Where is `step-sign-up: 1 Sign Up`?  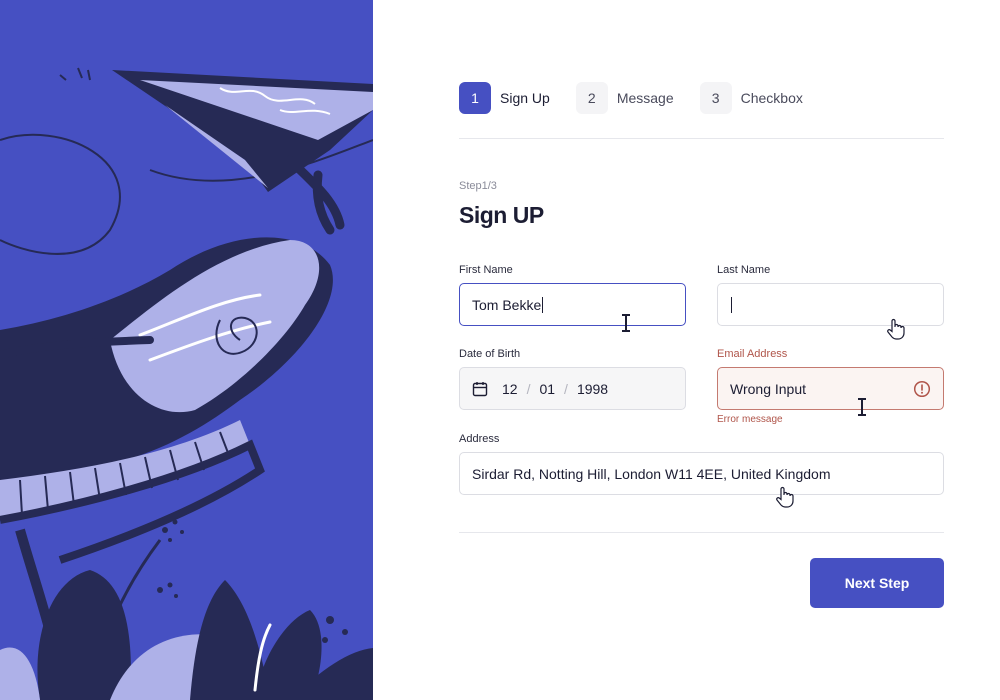
step-sign-up: 1 Sign Up is located at coordinates (504, 98).